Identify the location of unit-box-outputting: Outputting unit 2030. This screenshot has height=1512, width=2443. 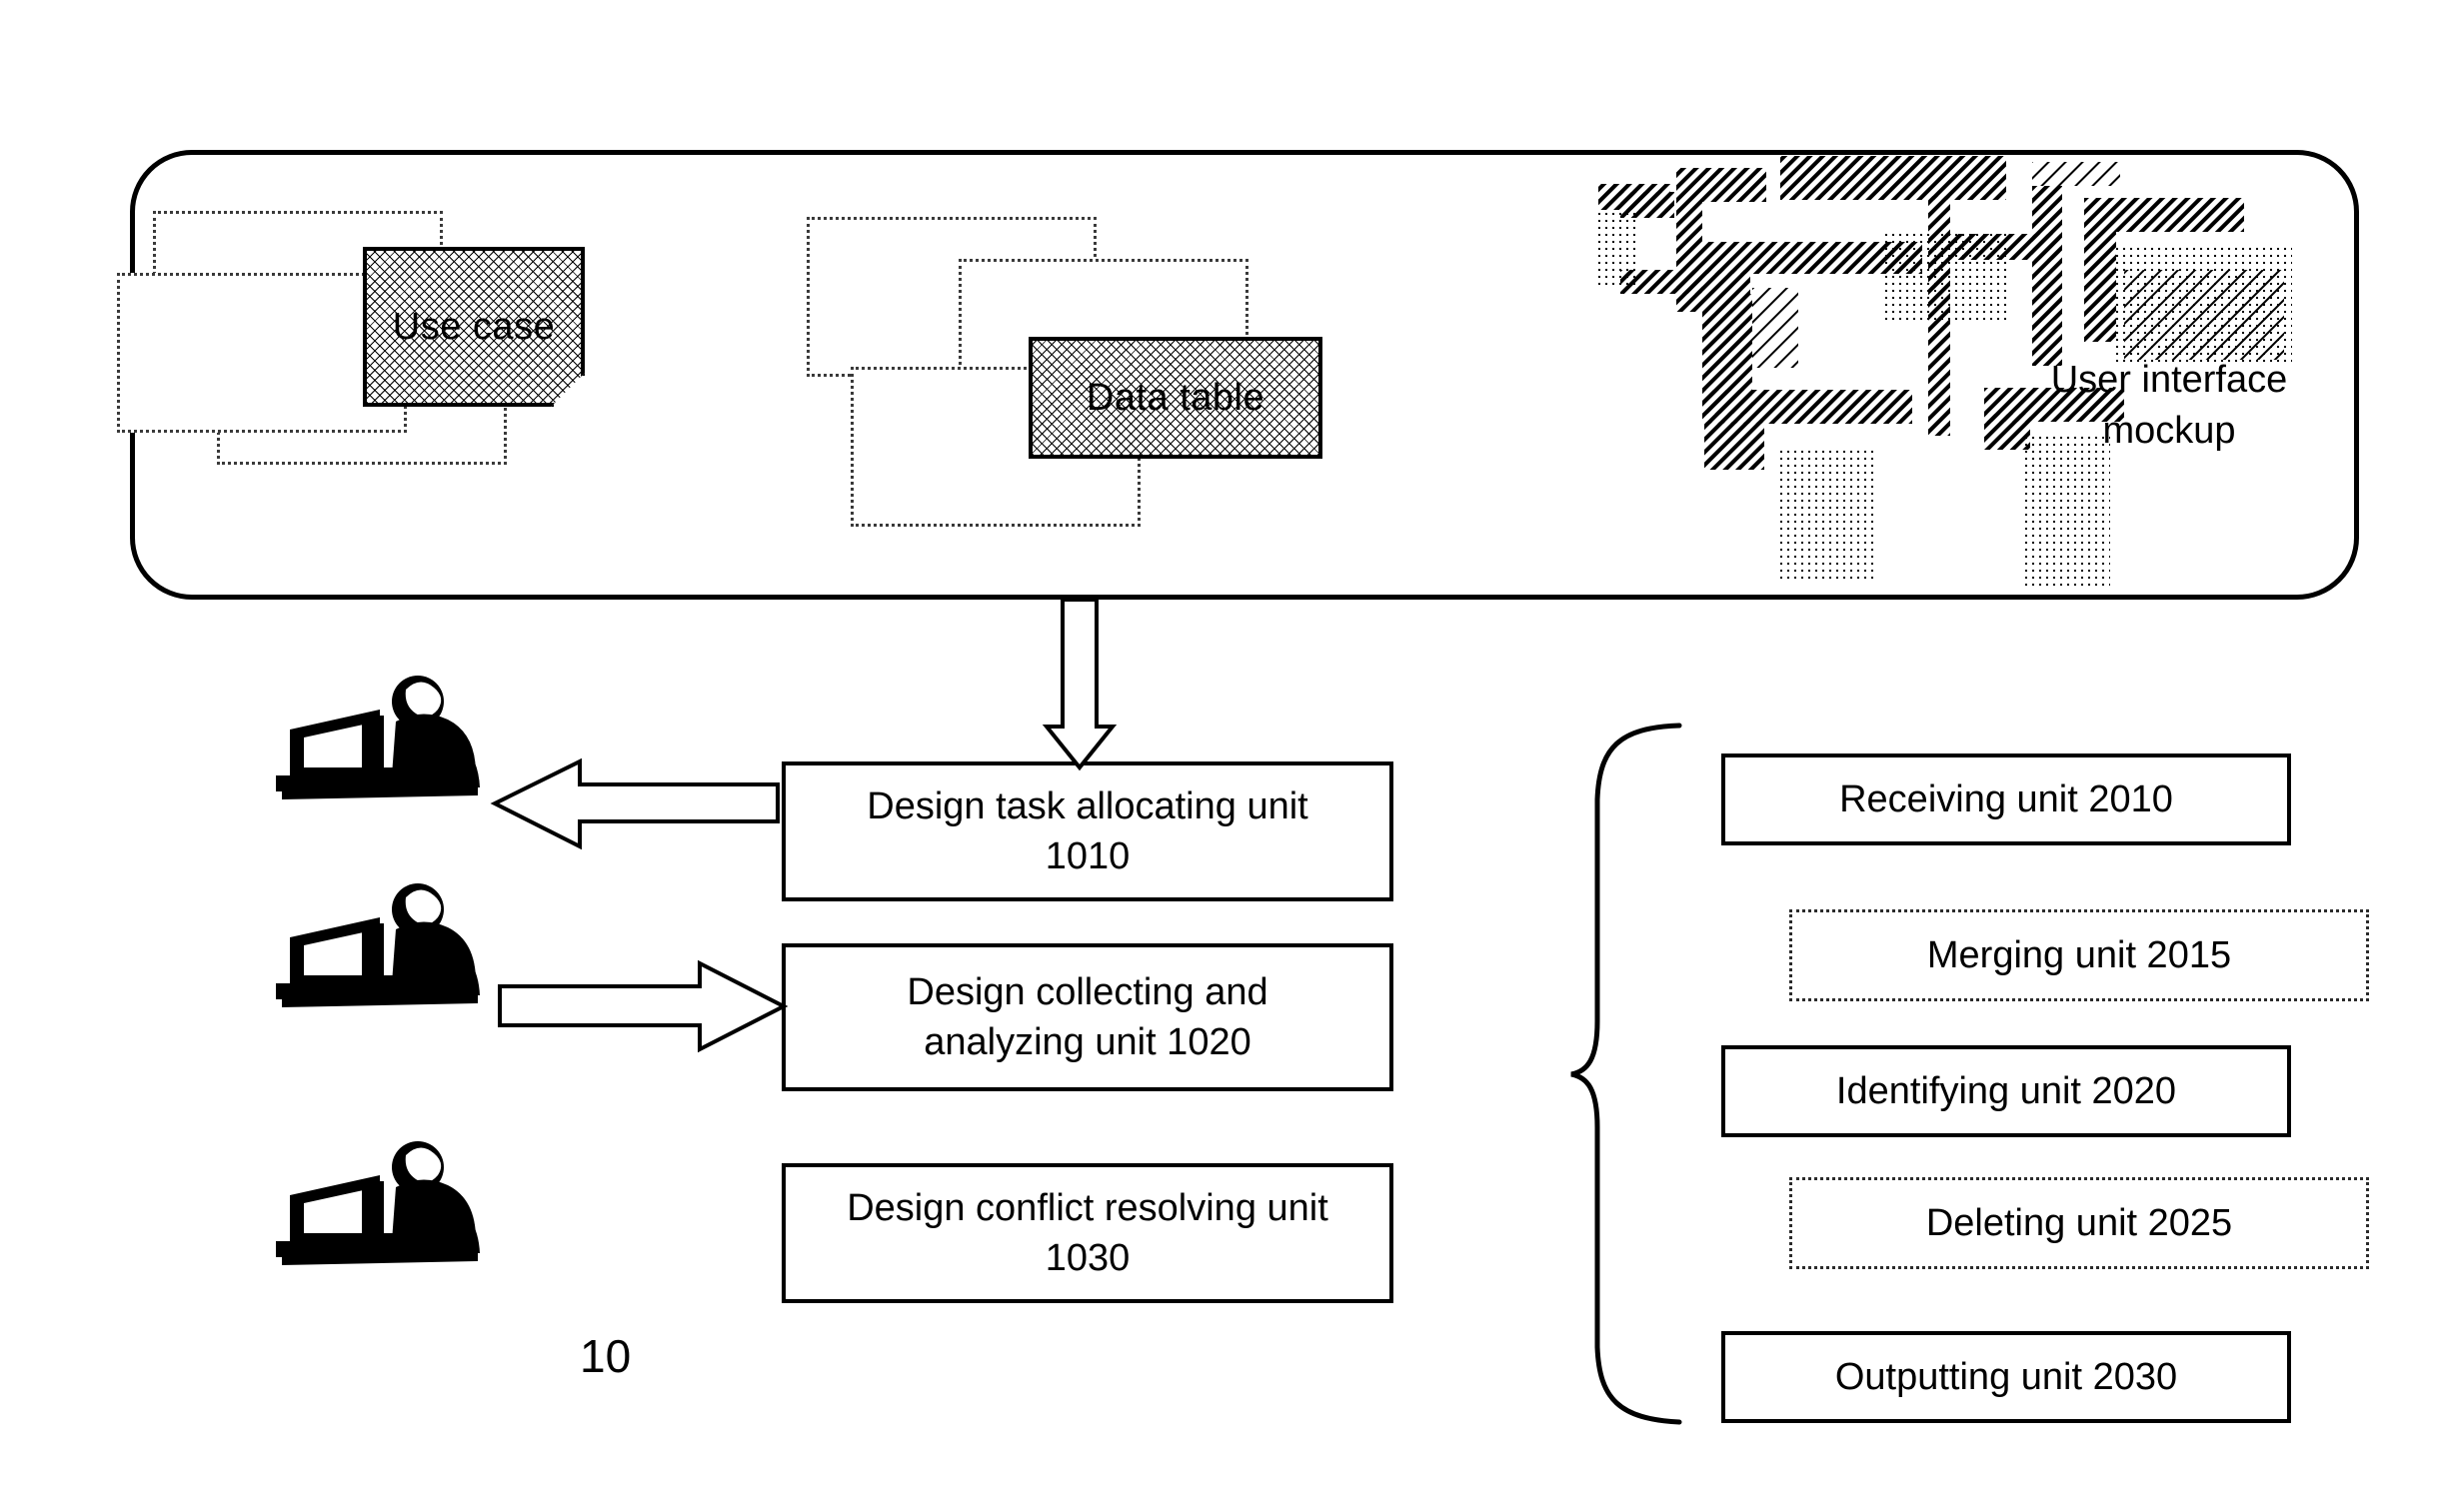
(2006, 1377).